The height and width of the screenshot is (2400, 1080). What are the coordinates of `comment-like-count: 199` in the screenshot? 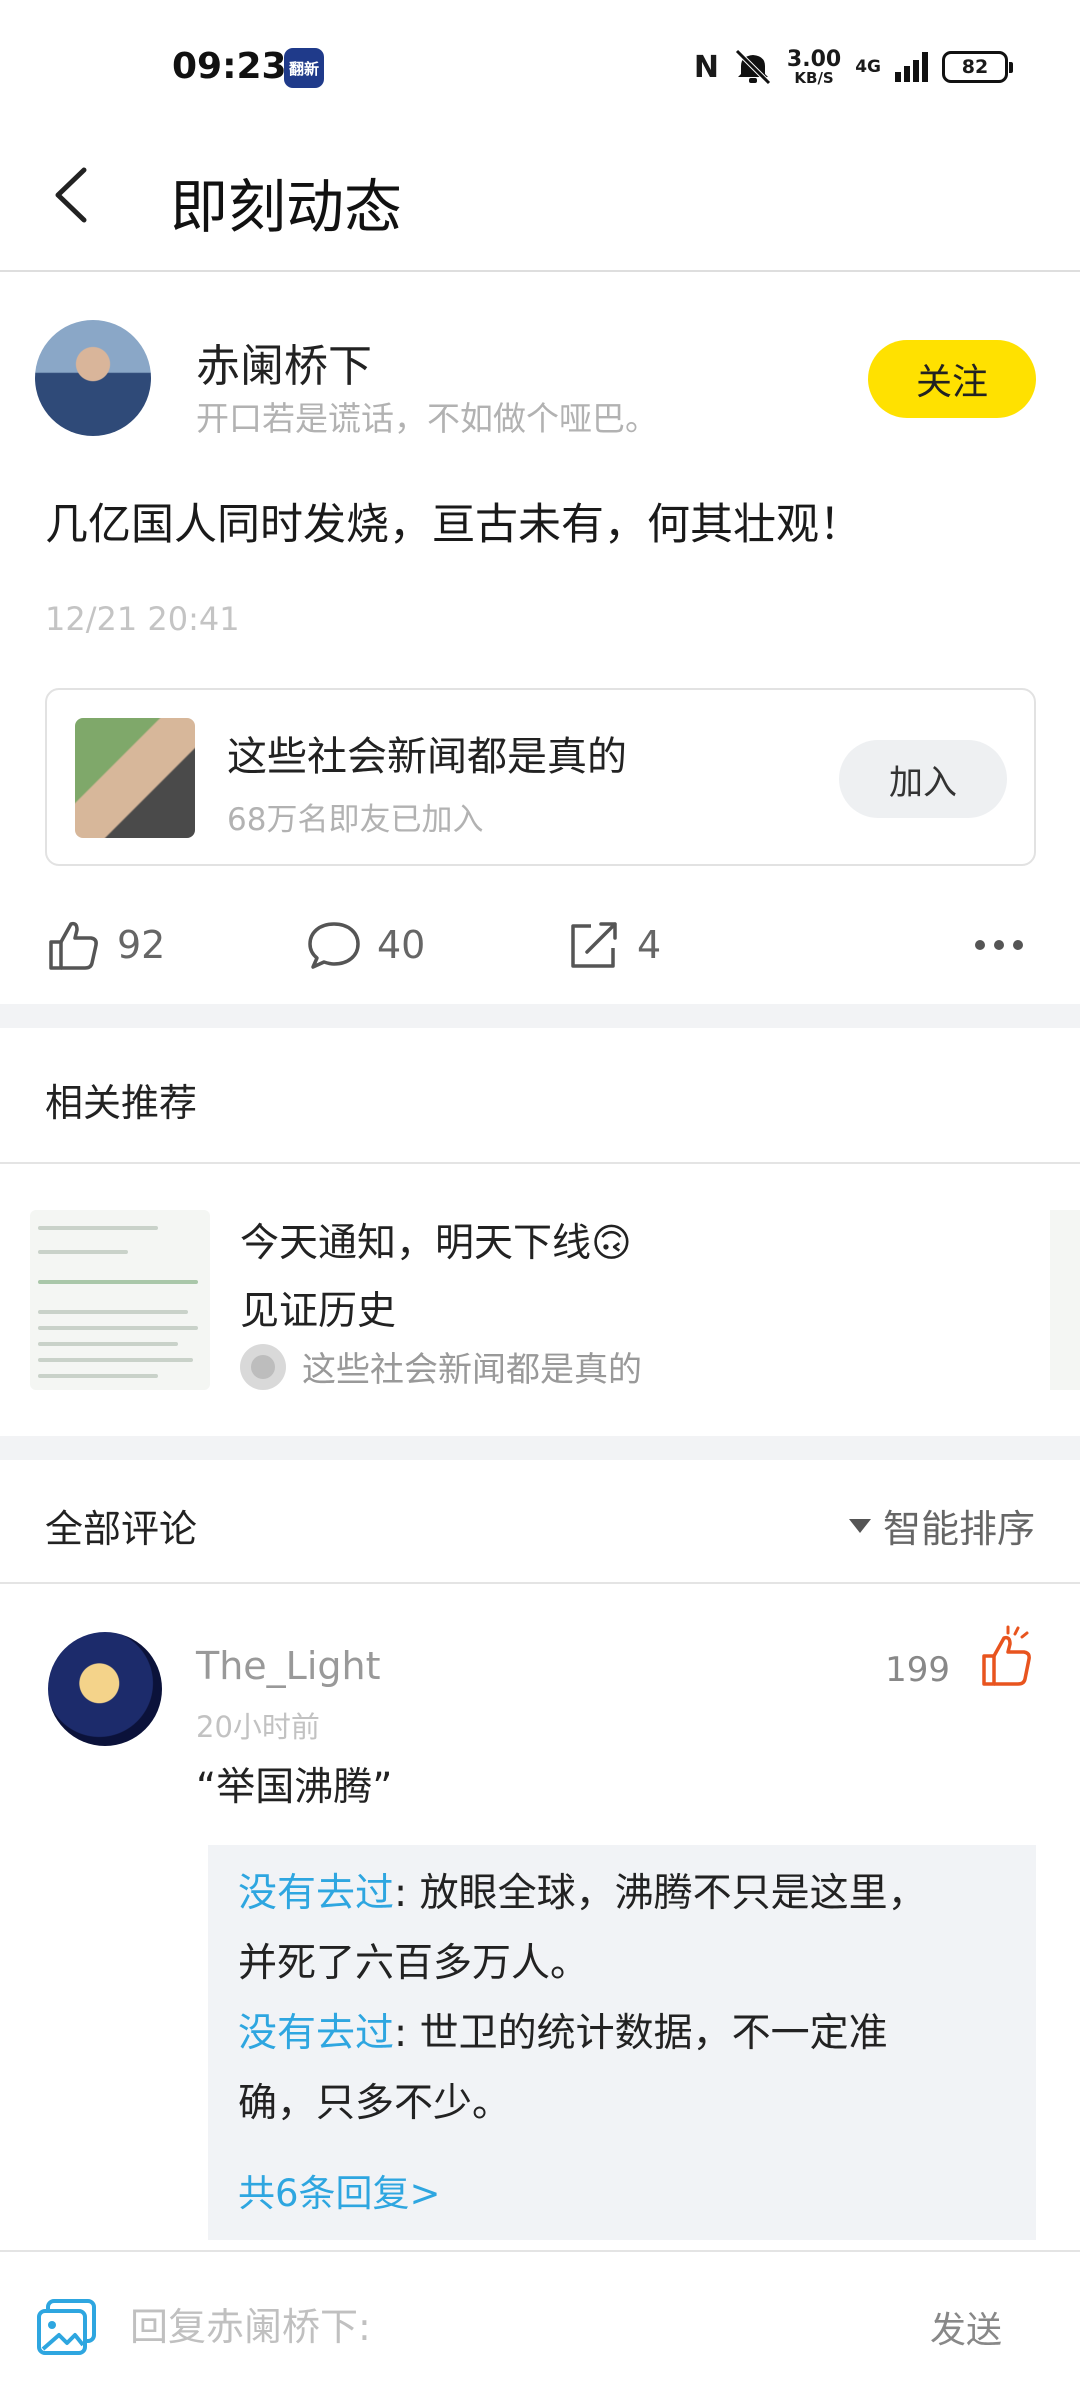 It's located at (917, 1670).